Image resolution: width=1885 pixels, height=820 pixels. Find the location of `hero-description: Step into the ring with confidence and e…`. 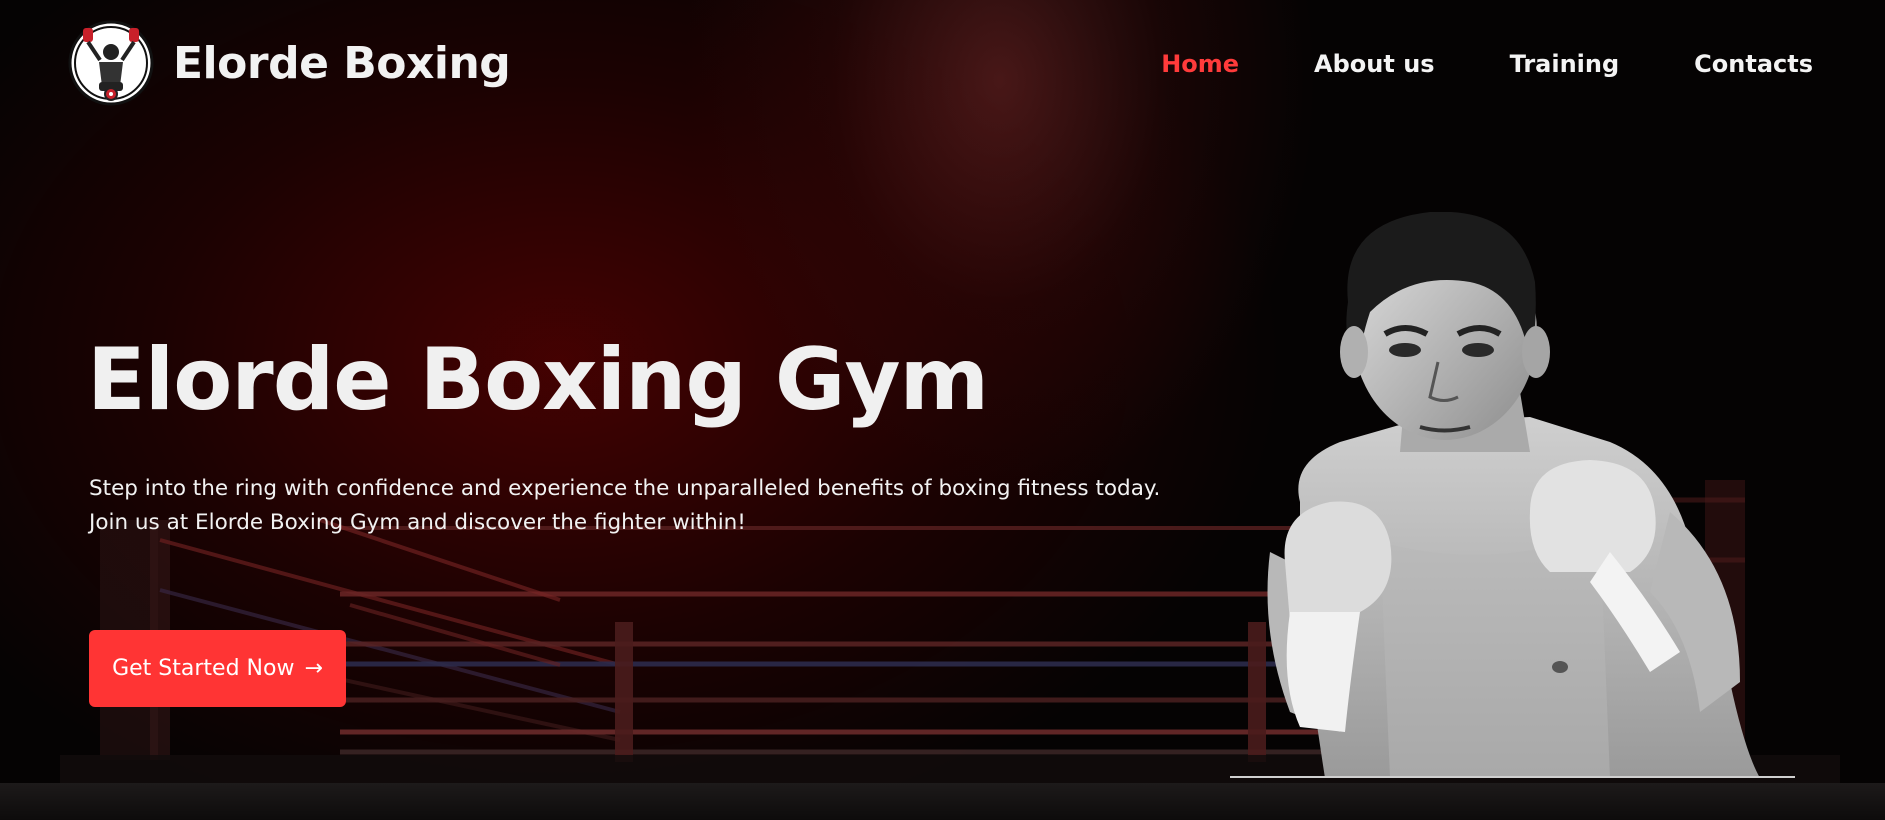

hero-description: Step into the ring with confidence and e… is located at coordinates (679, 506).